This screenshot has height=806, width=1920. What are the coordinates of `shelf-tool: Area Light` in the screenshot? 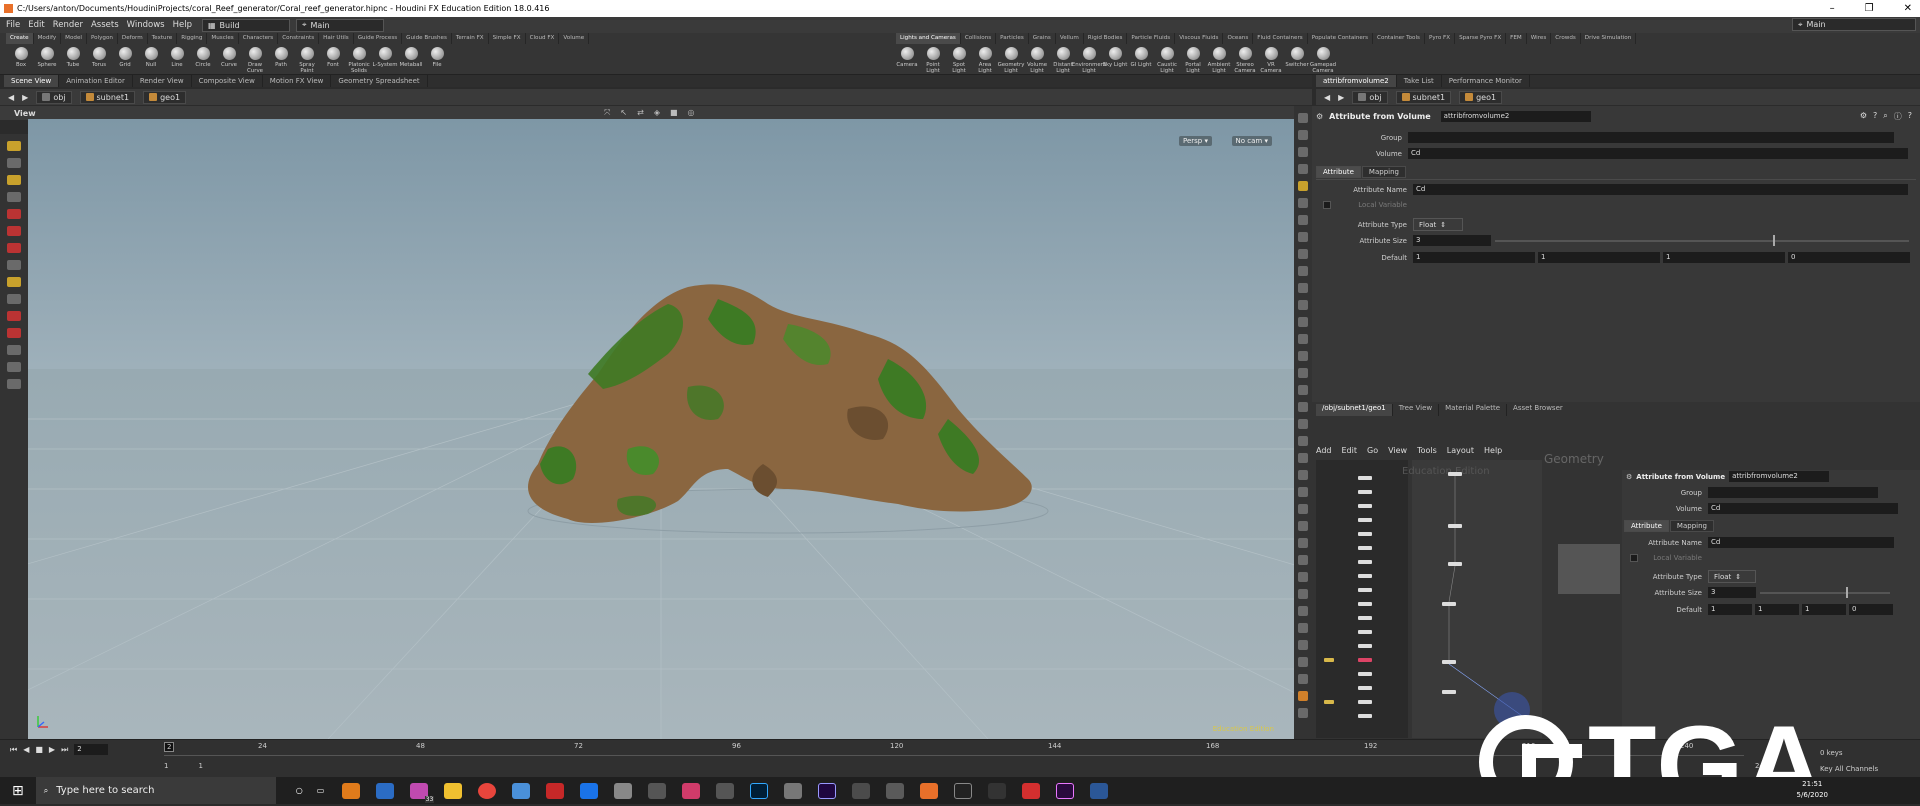 It's located at (985, 60).